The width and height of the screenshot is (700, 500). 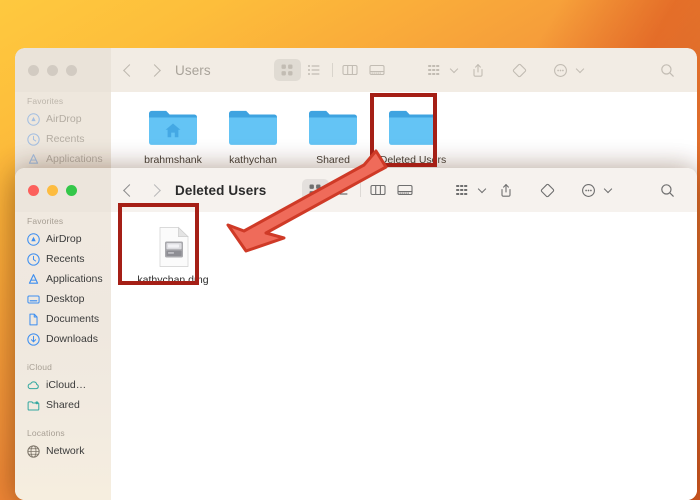 What do you see at coordinates (33, 239) in the screenshot?
I see `airdrop-icon` at bounding box center [33, 239].